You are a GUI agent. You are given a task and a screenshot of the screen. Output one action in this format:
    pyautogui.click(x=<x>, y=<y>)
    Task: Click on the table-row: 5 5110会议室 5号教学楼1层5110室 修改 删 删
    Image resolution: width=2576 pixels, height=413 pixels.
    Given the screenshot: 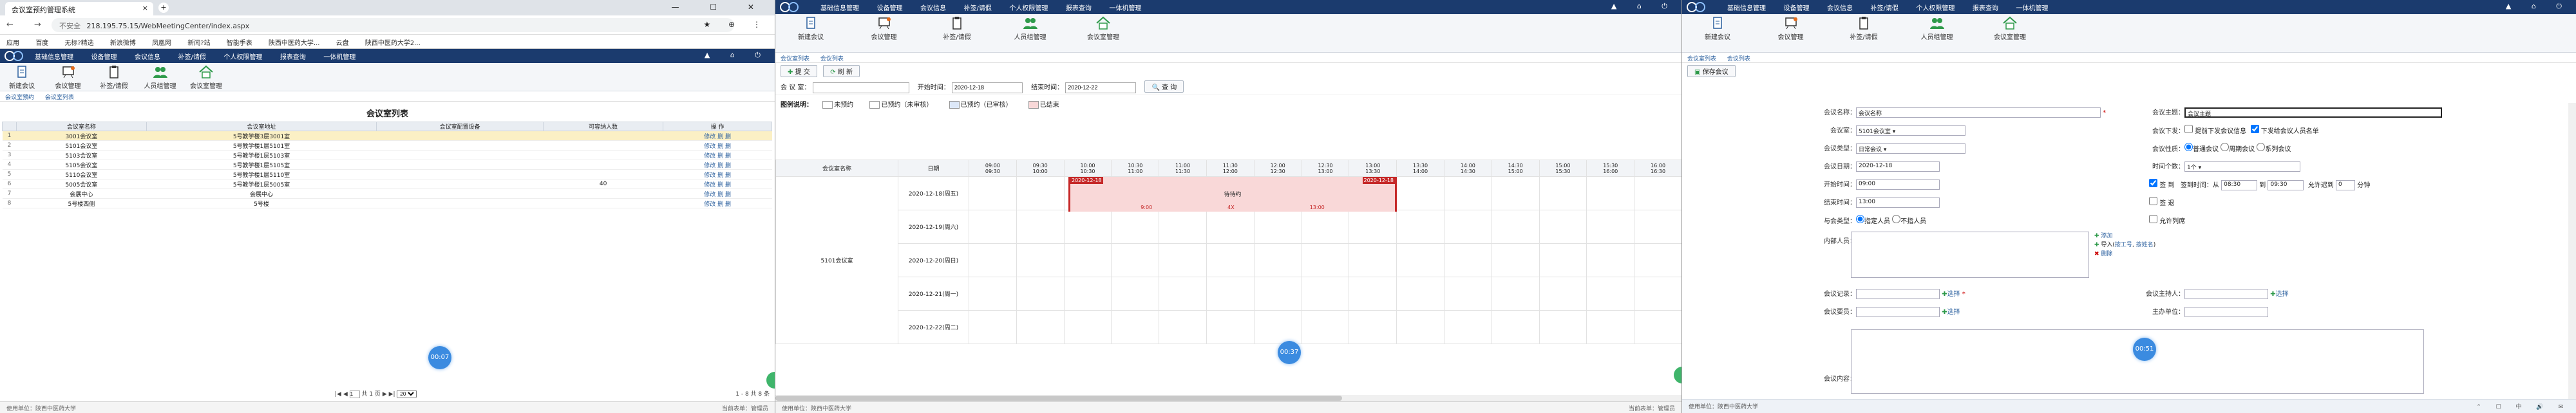 What is the action you would take?
    pyautogui.click(x=387, y=174)
    